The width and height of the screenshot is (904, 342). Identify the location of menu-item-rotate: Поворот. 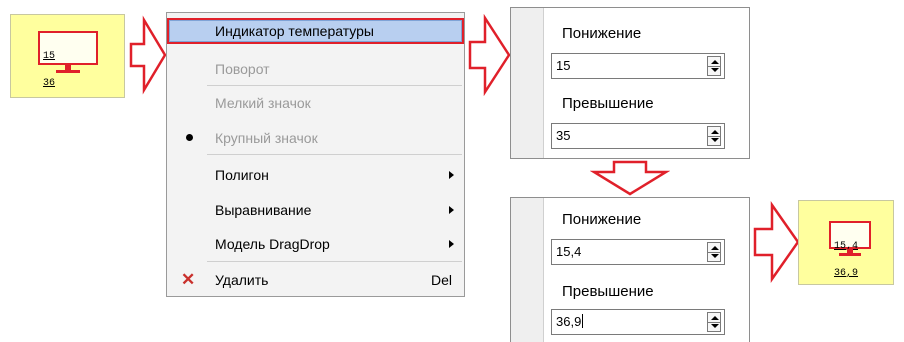
(315, 69).